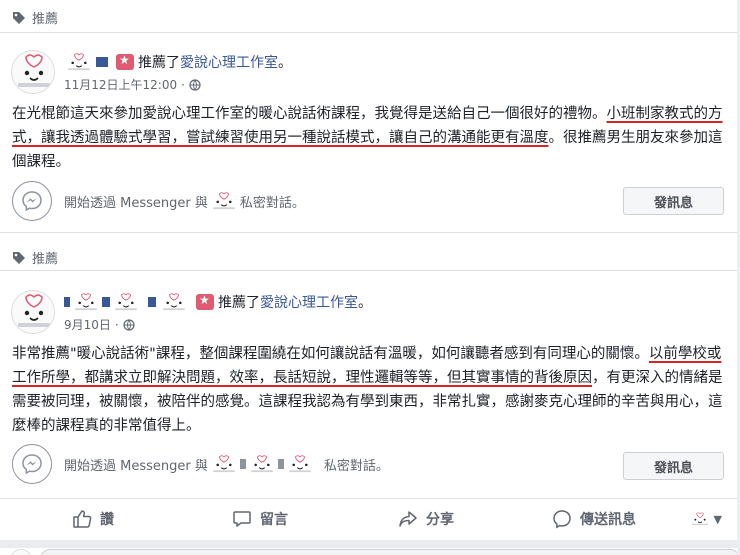 This screenshot has height=555, width=740. Describe the element at coordinates (370, 544) in the screenshot. I see `section-separator` at that location.